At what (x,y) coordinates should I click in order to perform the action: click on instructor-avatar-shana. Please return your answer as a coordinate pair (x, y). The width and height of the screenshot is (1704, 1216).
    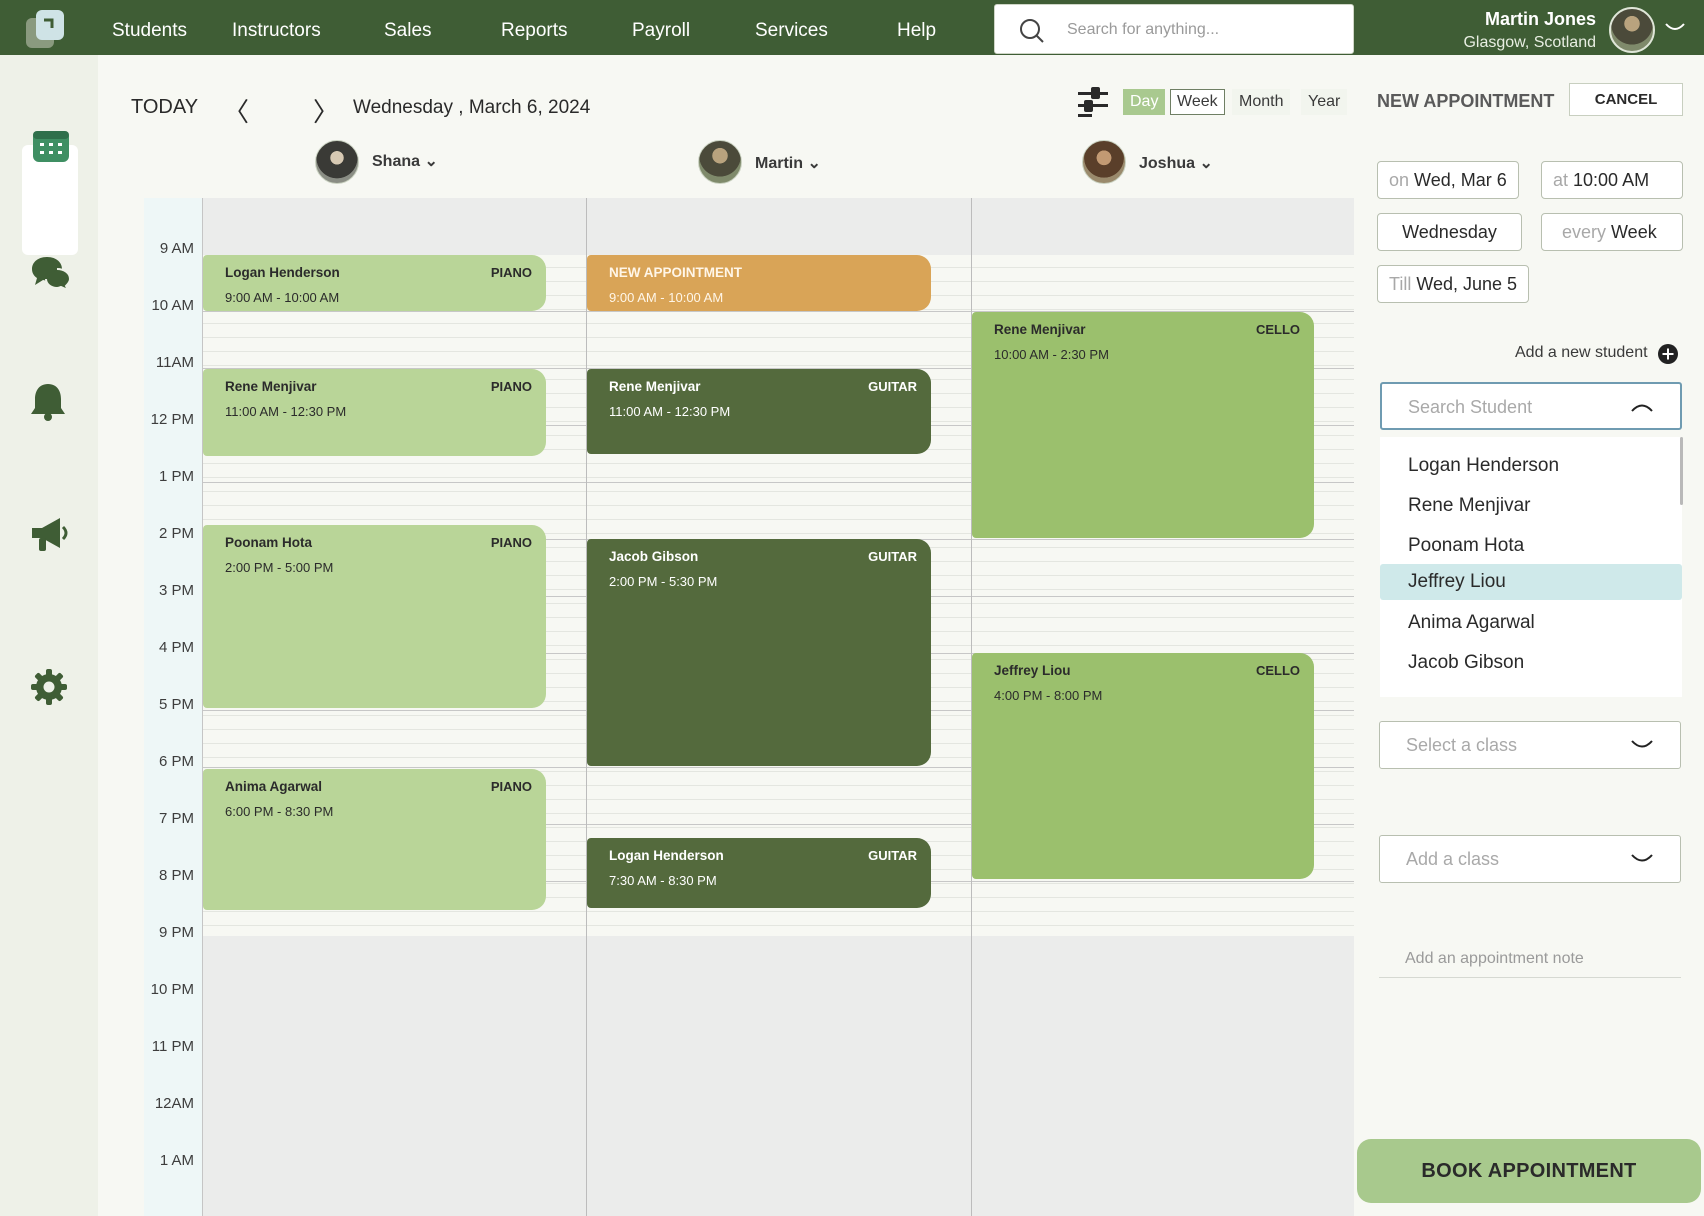
    Looking at the image, I should click on (337, 162).